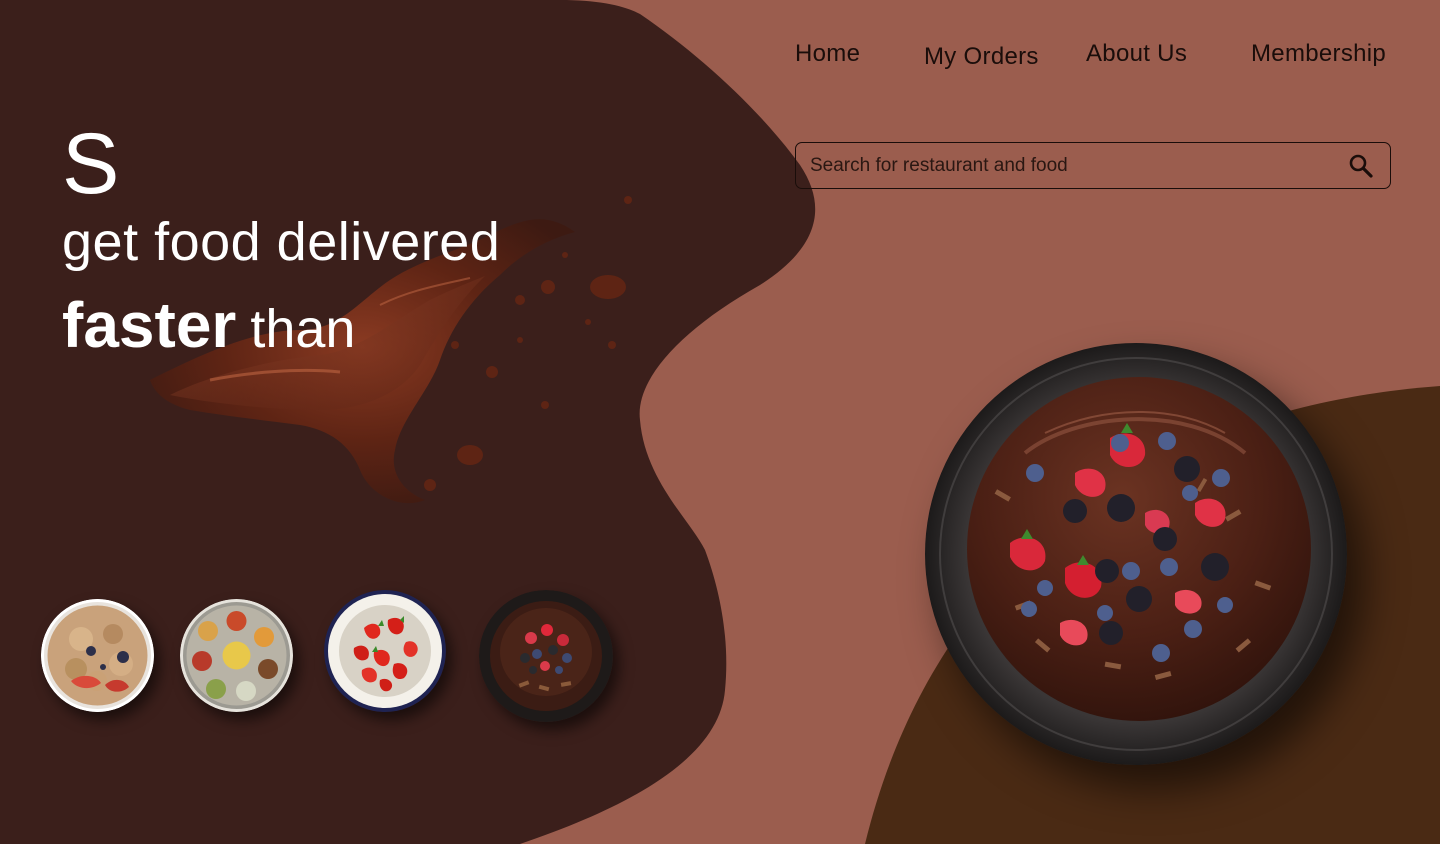 The height and width of the screenshot is (844, 1440). I want to click on hero-tagline: get food delivered, so click(281, 242).